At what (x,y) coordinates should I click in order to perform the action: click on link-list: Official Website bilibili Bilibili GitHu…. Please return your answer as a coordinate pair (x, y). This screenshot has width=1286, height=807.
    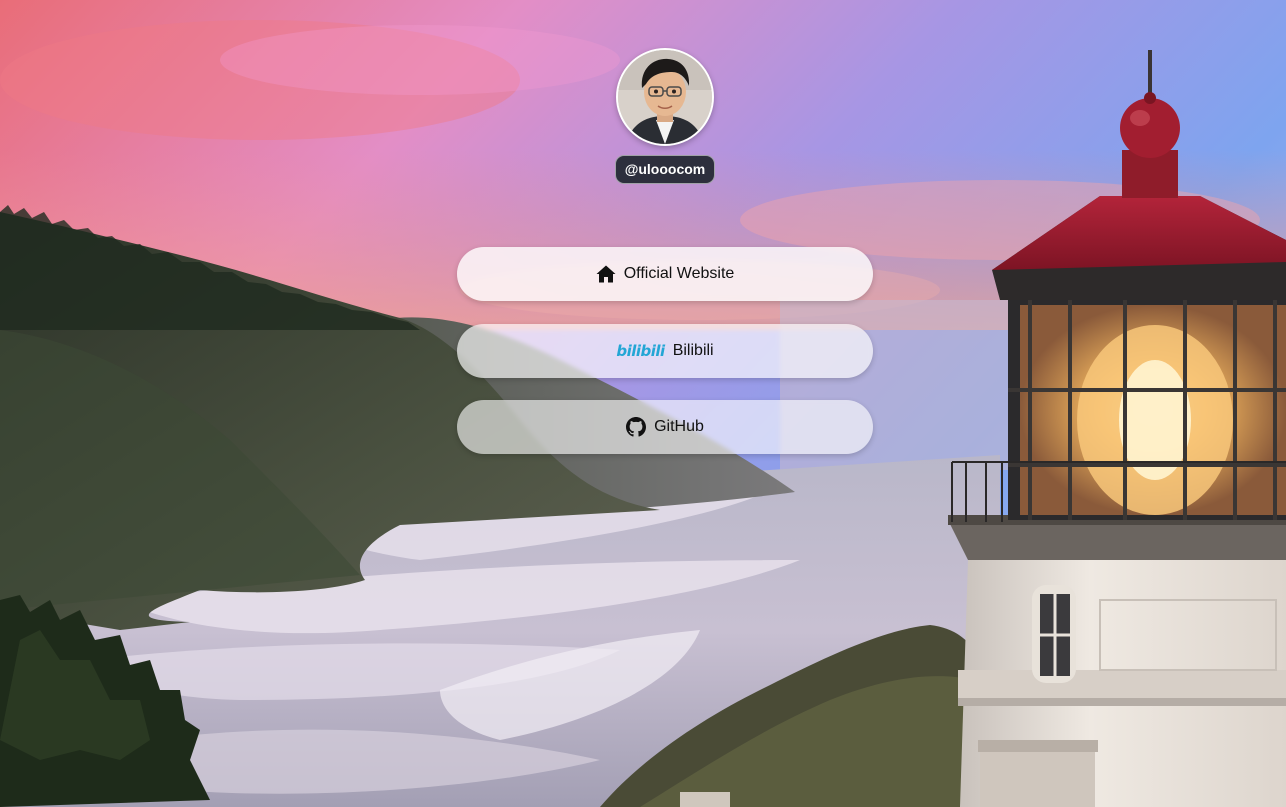
    Looking at the image, I should click on (665, 362).